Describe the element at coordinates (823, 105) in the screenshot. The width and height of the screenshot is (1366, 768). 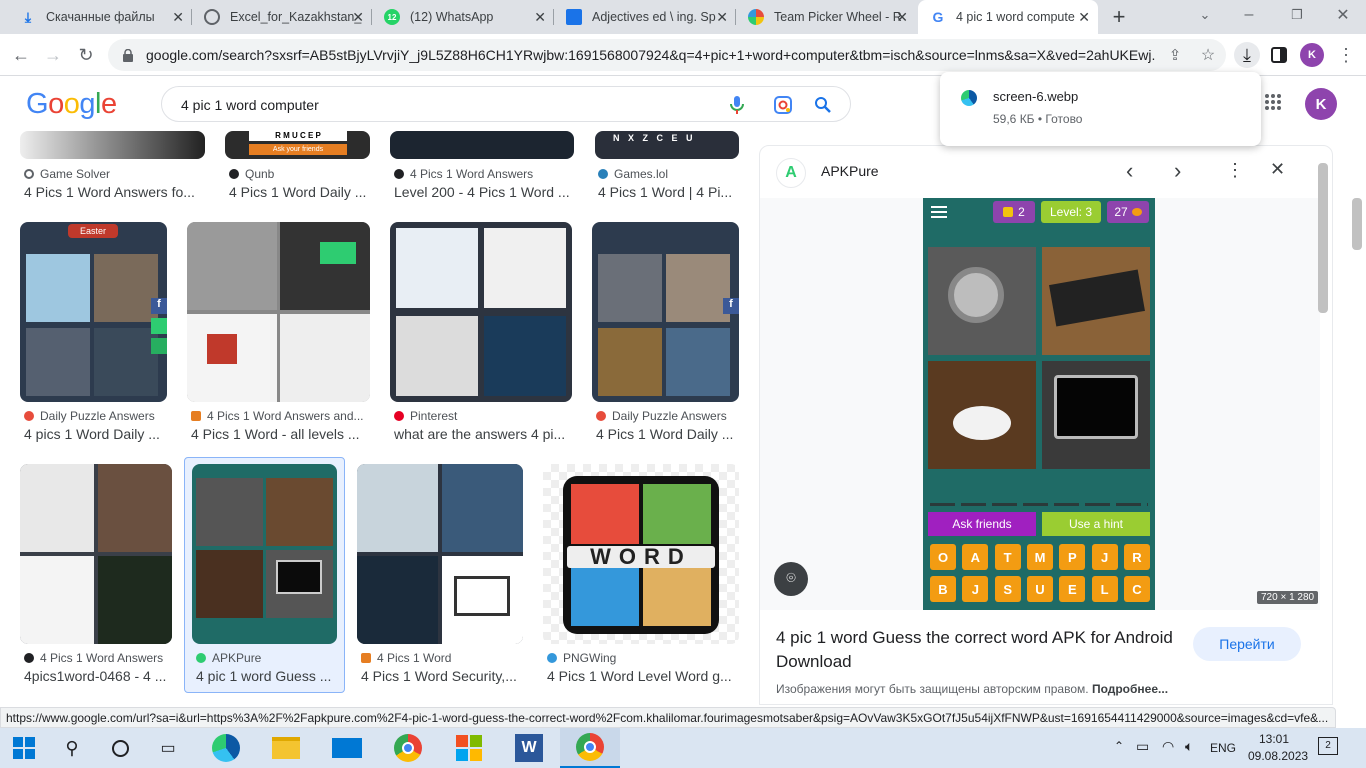
I see `search-icon` at that location.